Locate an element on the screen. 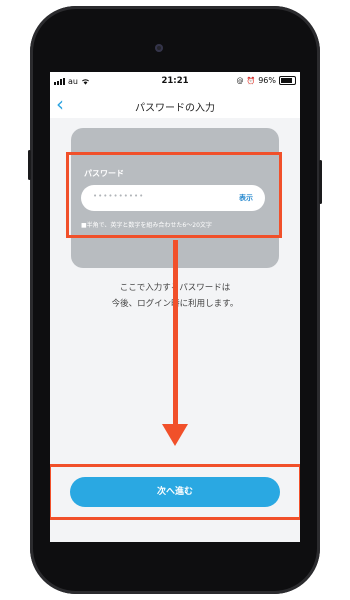  location-icon: @ is located at coordinates (240, 80).